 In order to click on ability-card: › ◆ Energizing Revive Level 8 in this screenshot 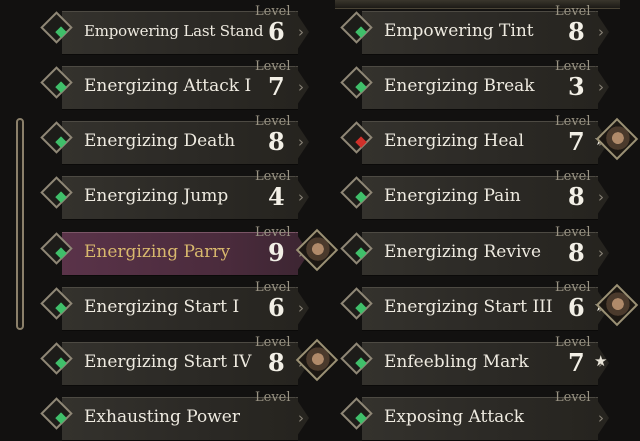, I will do `click(475, 251)`.